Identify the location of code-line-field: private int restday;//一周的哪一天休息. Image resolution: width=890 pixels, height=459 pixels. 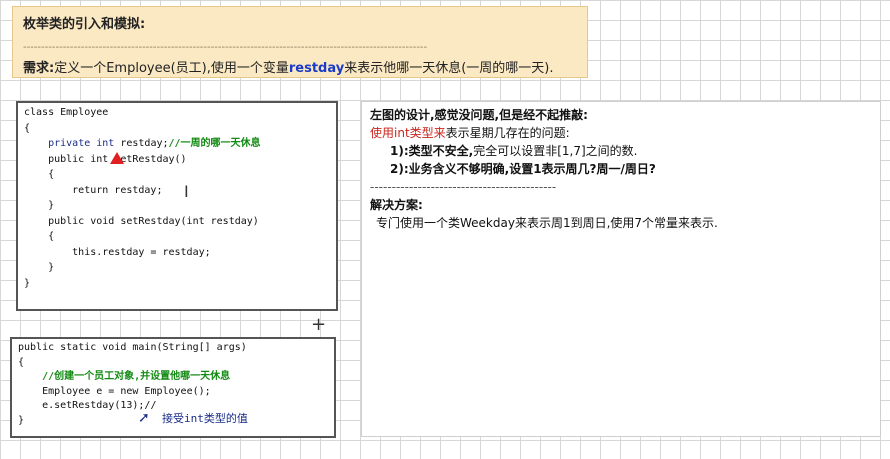
(154, 143).